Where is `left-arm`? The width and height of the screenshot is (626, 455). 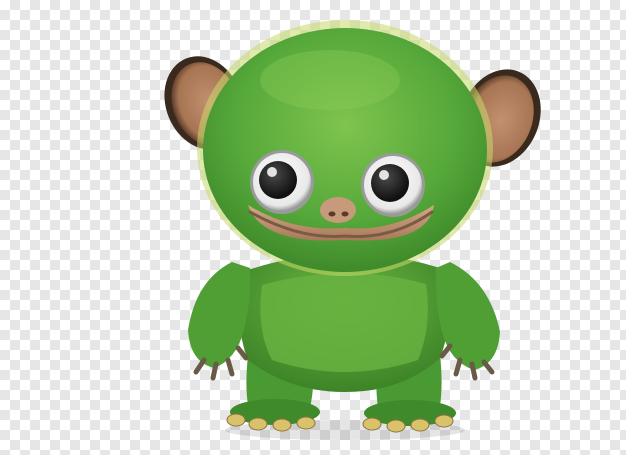
left-arm is located at coordinates (219, 321).